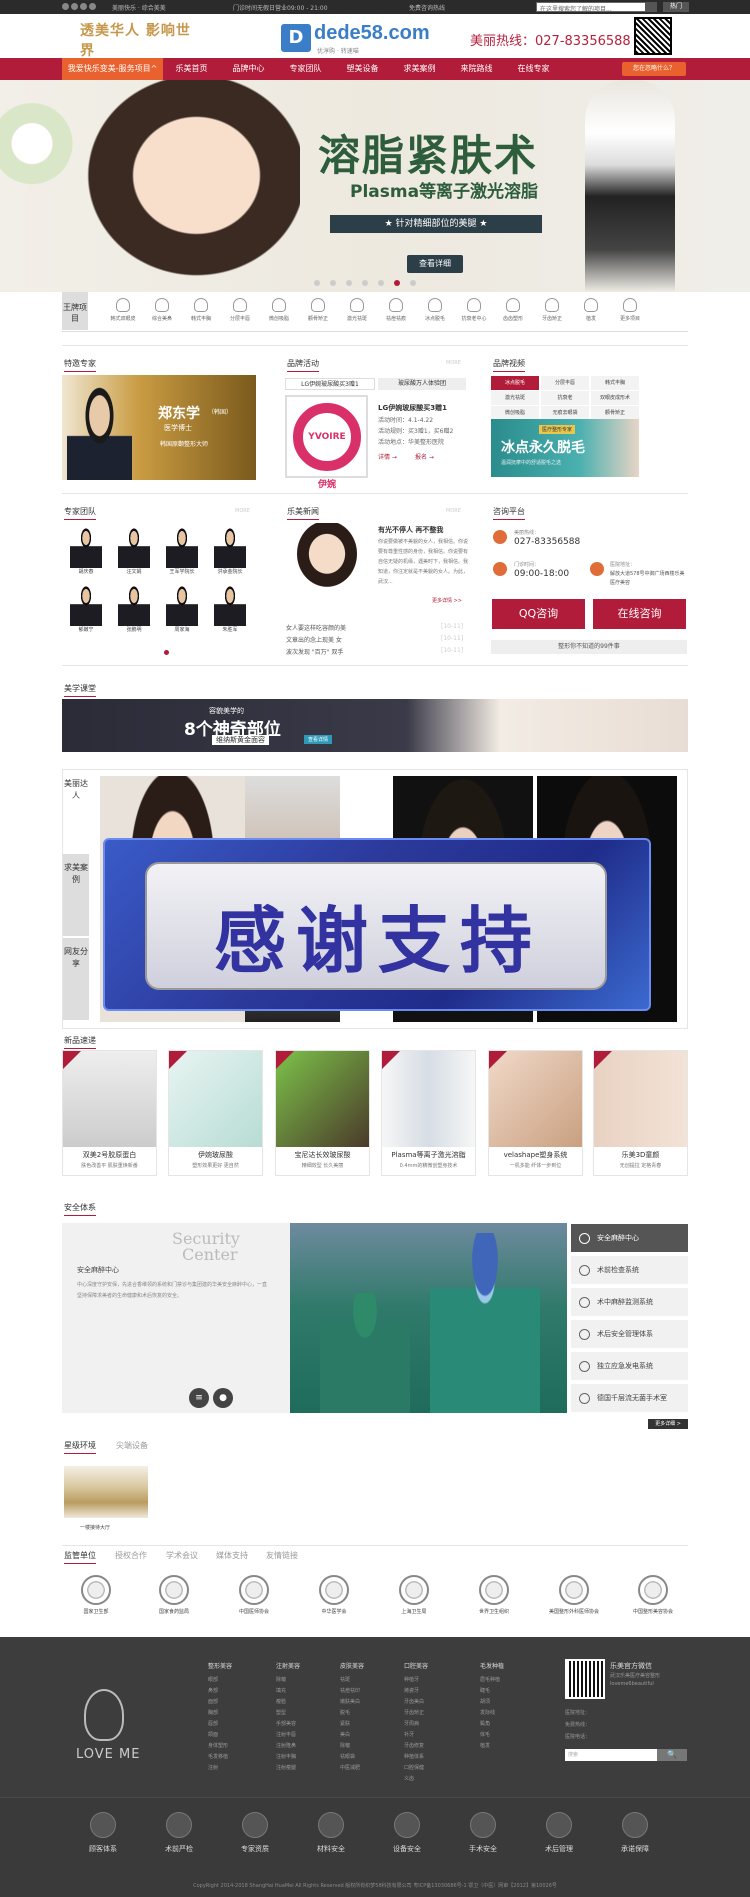  Describe the element at coordinates (322, 1113) in the screenshot. I see `product-card: 宝尼达长效玻尿酸 精细效型 长久美丽` at that location.